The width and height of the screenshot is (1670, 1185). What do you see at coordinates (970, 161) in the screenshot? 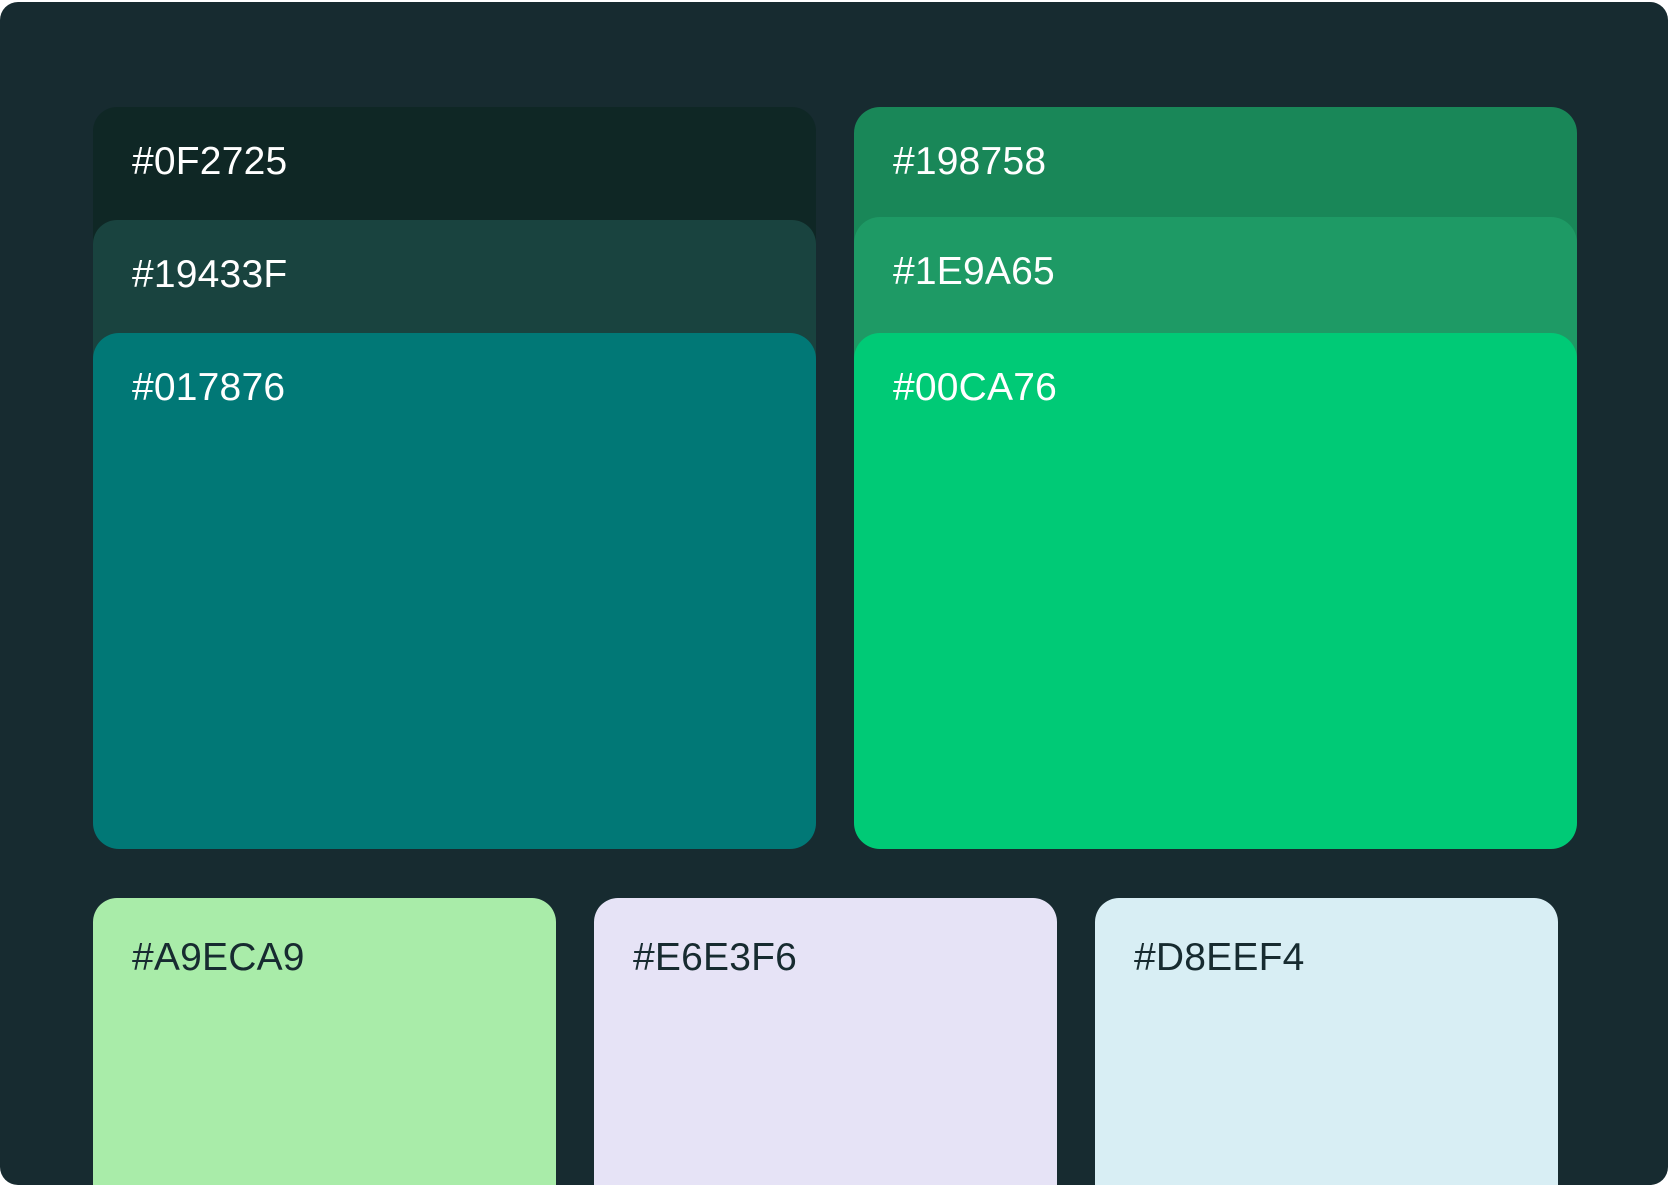
I see `swatch-hex-label: #198758` at bounding box center [970, 161].